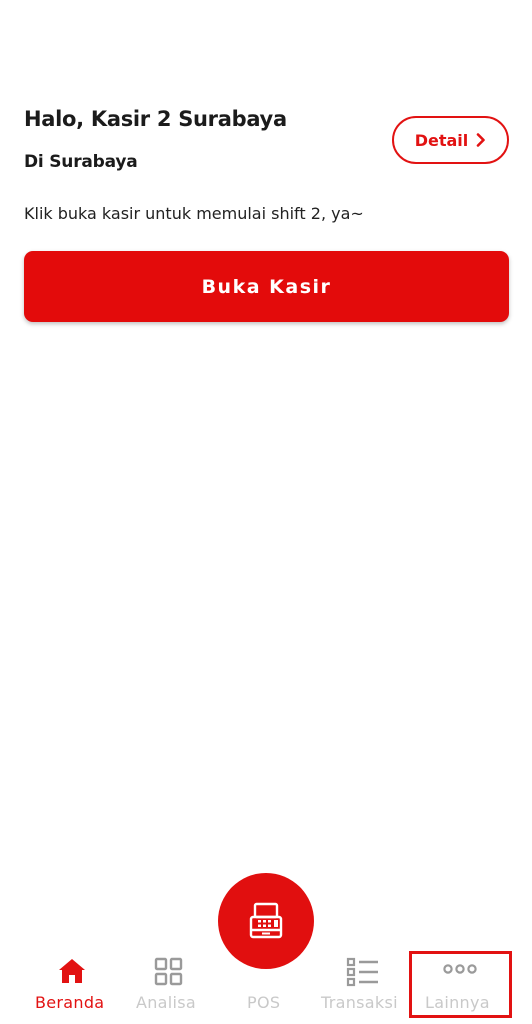 The image size is (532, 1024). Describe the element at coordinates (462, 984) in the screenshot. I see `nav-item-lainnya: Lainnya` at that location.